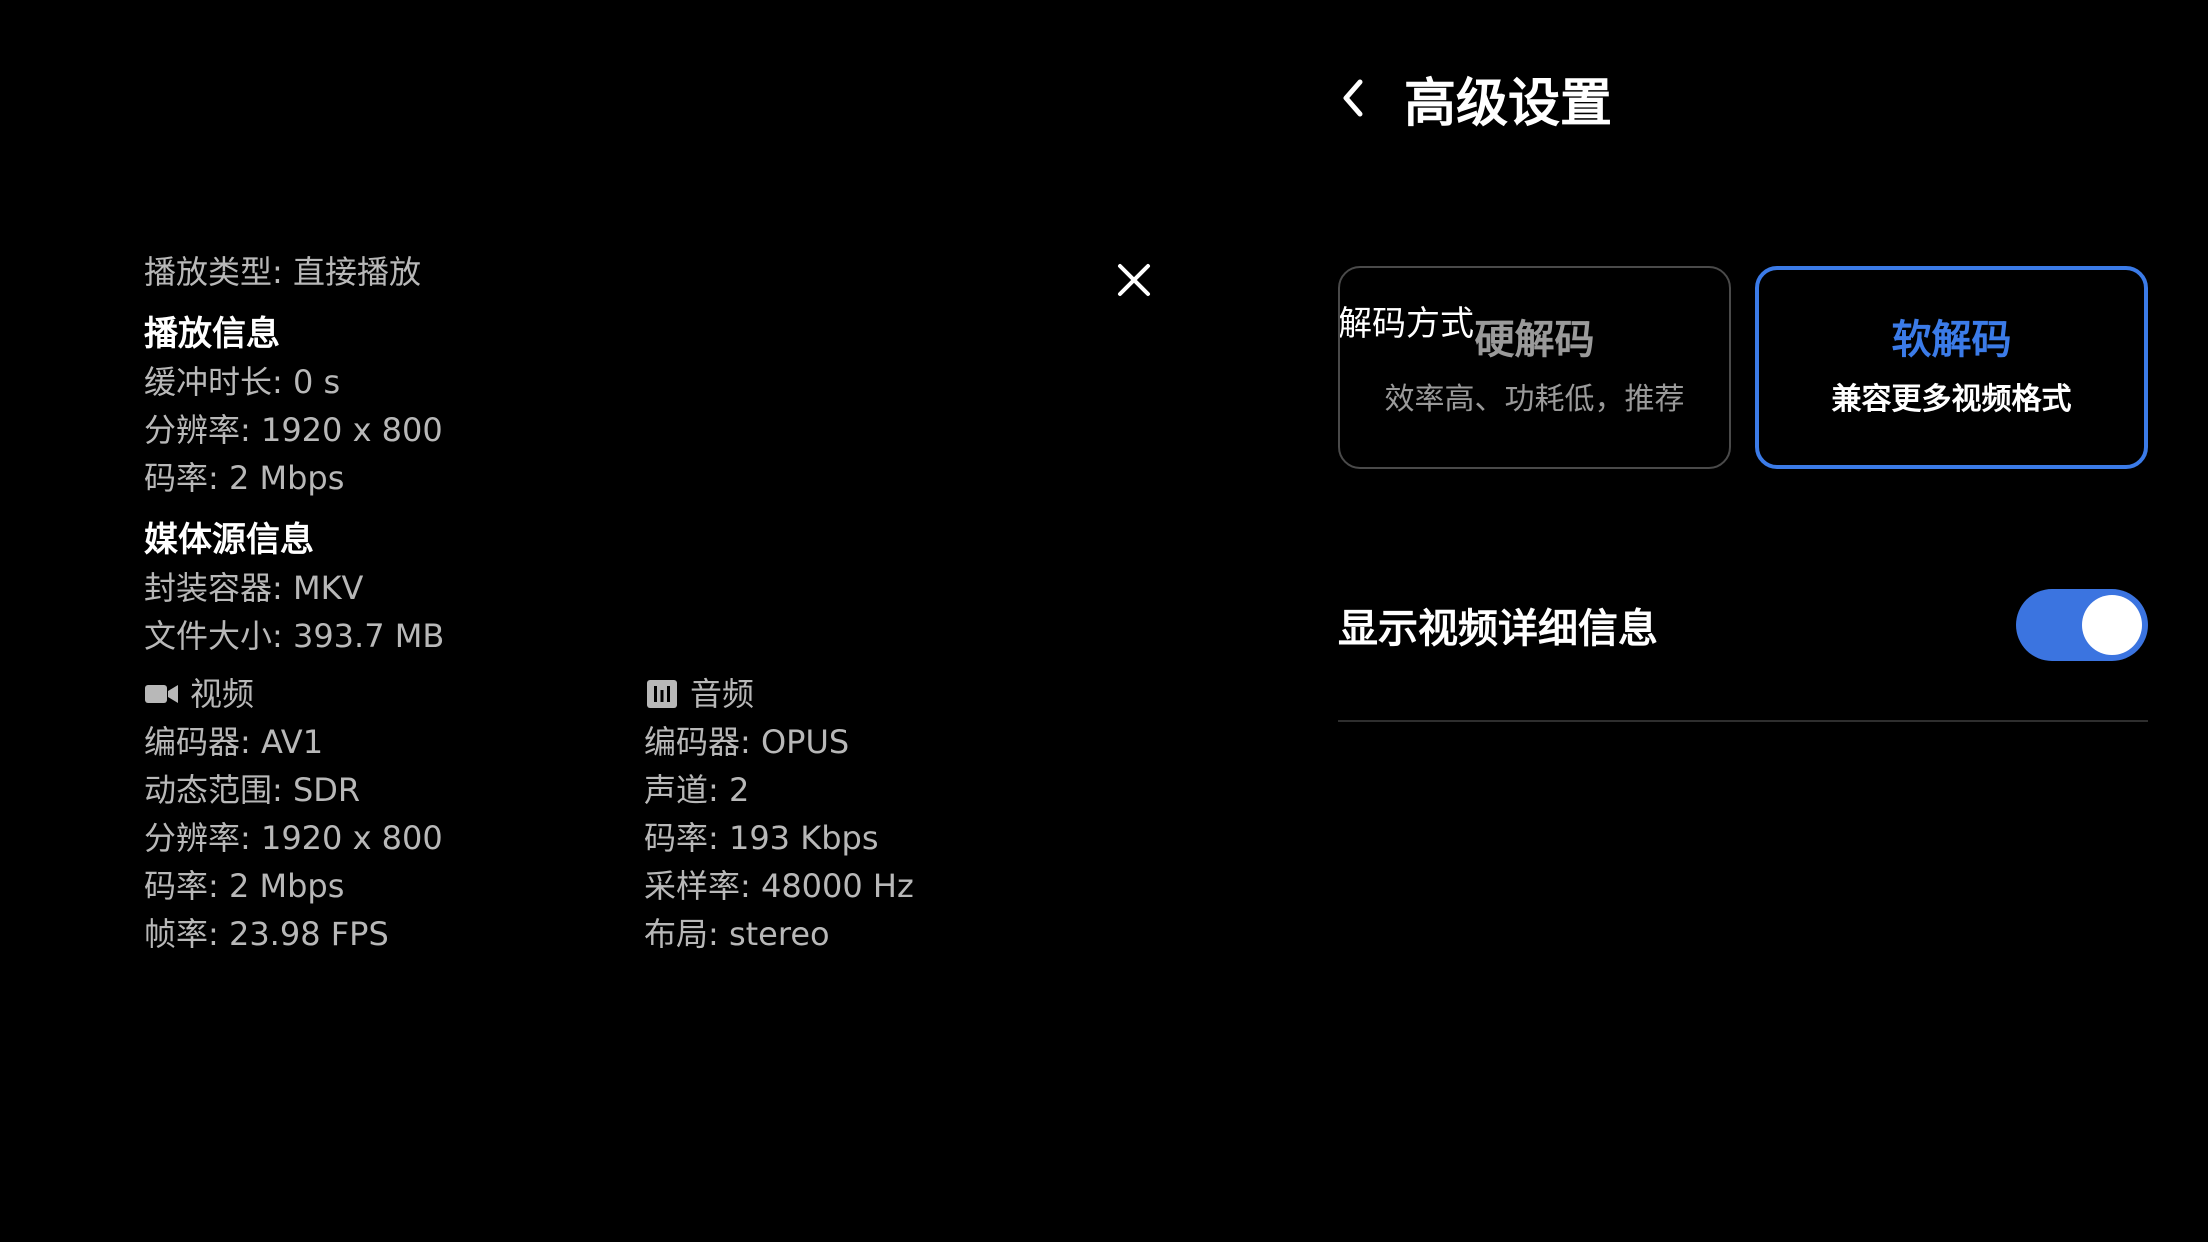 This screenshot has height=1242, width=2208. Describe the element at coordinates (1951, 339) in the screenshot. I see `software-decode-title: 软解码` at that location.